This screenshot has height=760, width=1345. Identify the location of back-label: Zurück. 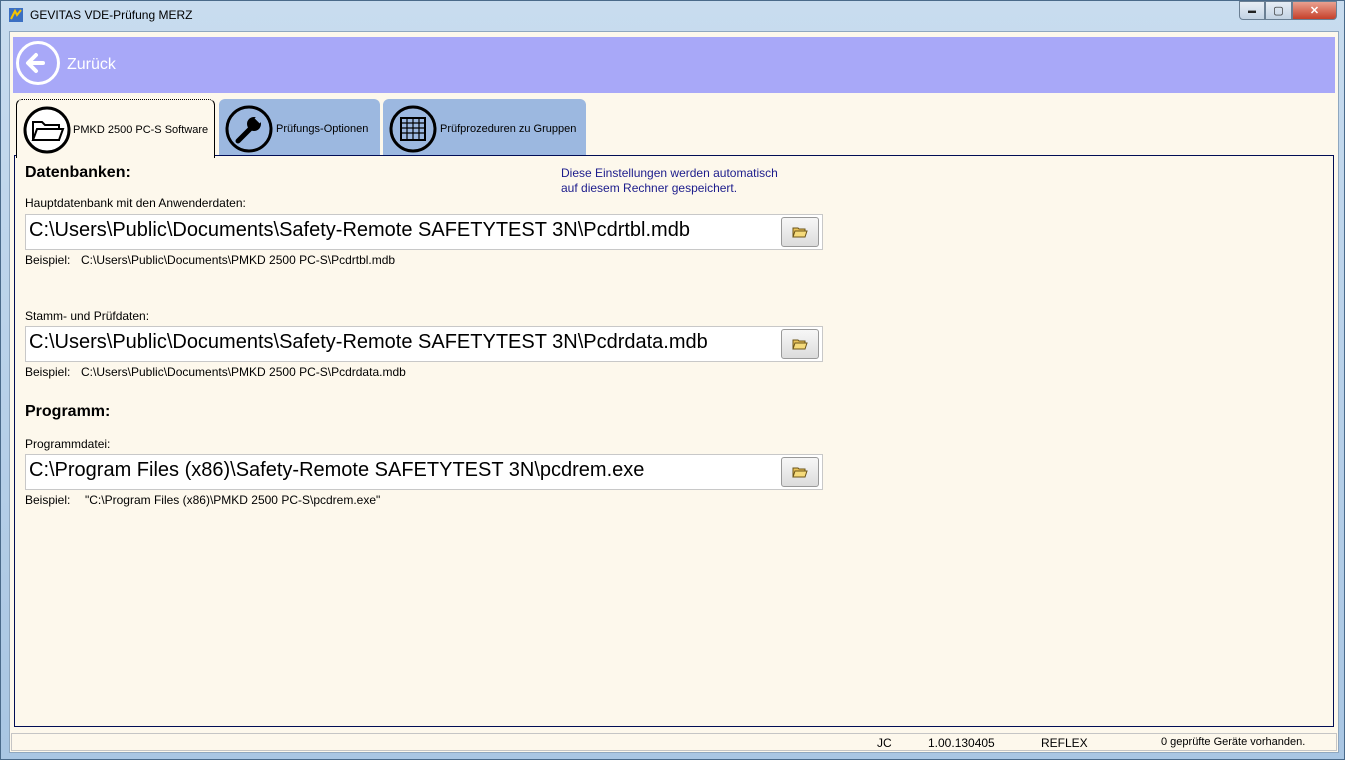
(91, 65).